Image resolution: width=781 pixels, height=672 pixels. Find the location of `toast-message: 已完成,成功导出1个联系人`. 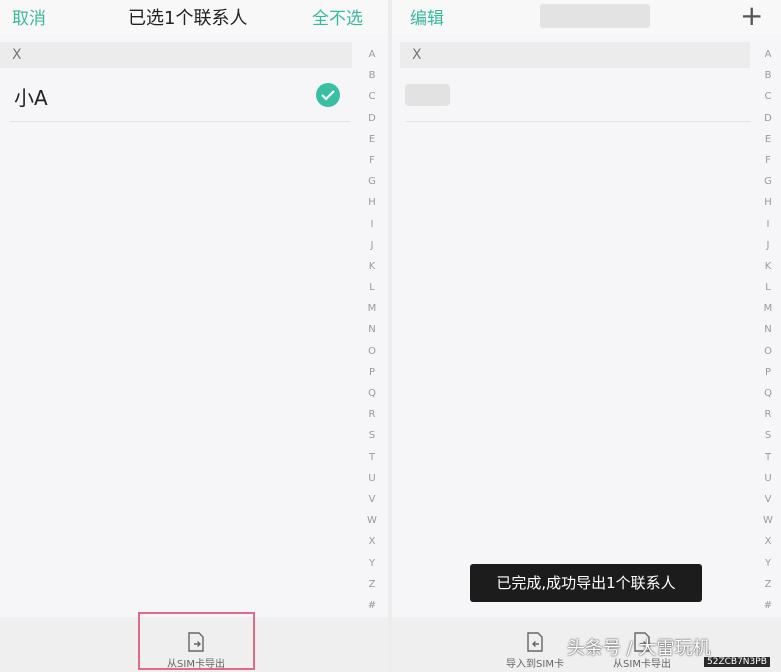

toast-message: 已完成,成功导出1个联系人 is located at coordinates (586, 583).